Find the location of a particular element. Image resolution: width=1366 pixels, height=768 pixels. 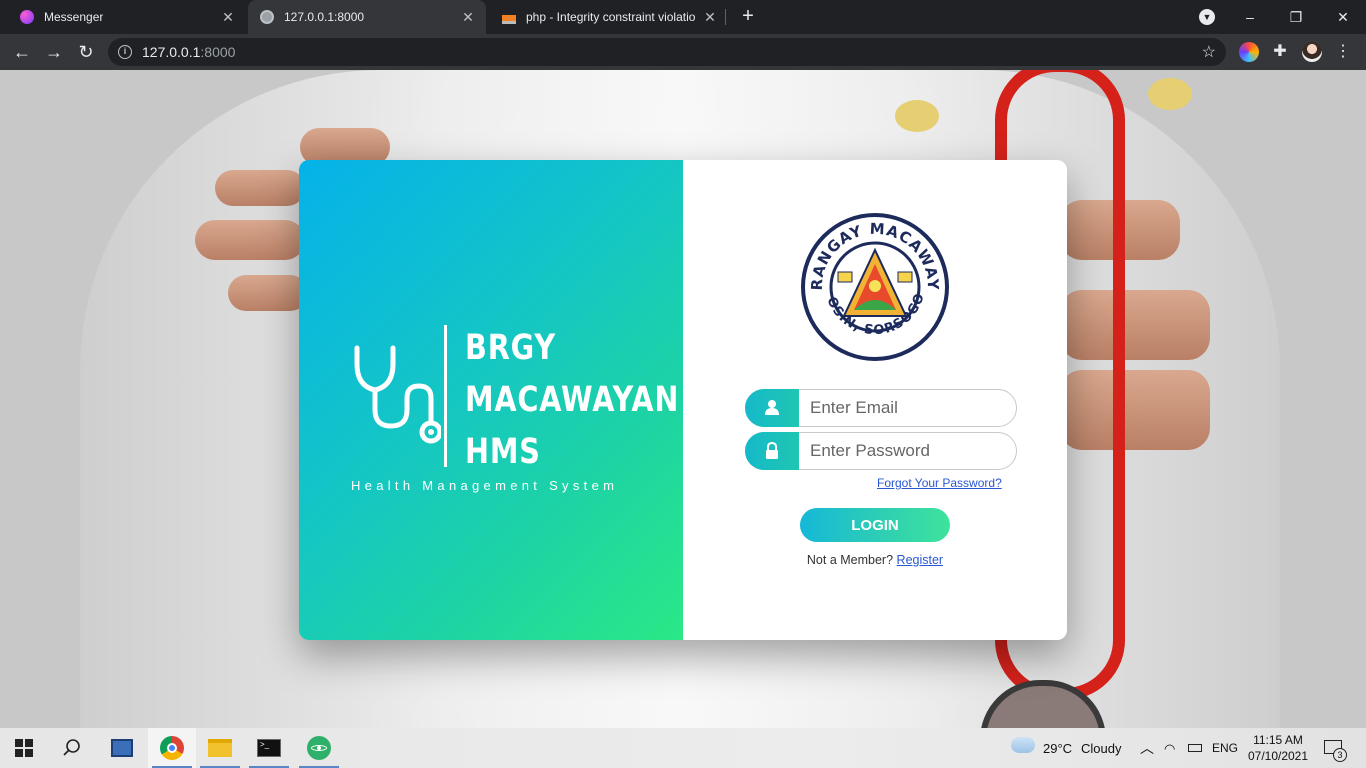

tab-messenger: Messenger ✕ is located at coordinates (127, 17).